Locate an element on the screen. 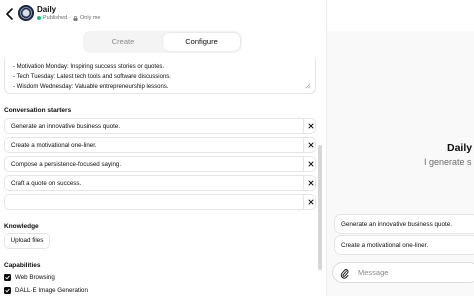 This screenshot has height=296, width=474. starter-text: Generate an innovative business quote. is located at coordinates (66, 126).